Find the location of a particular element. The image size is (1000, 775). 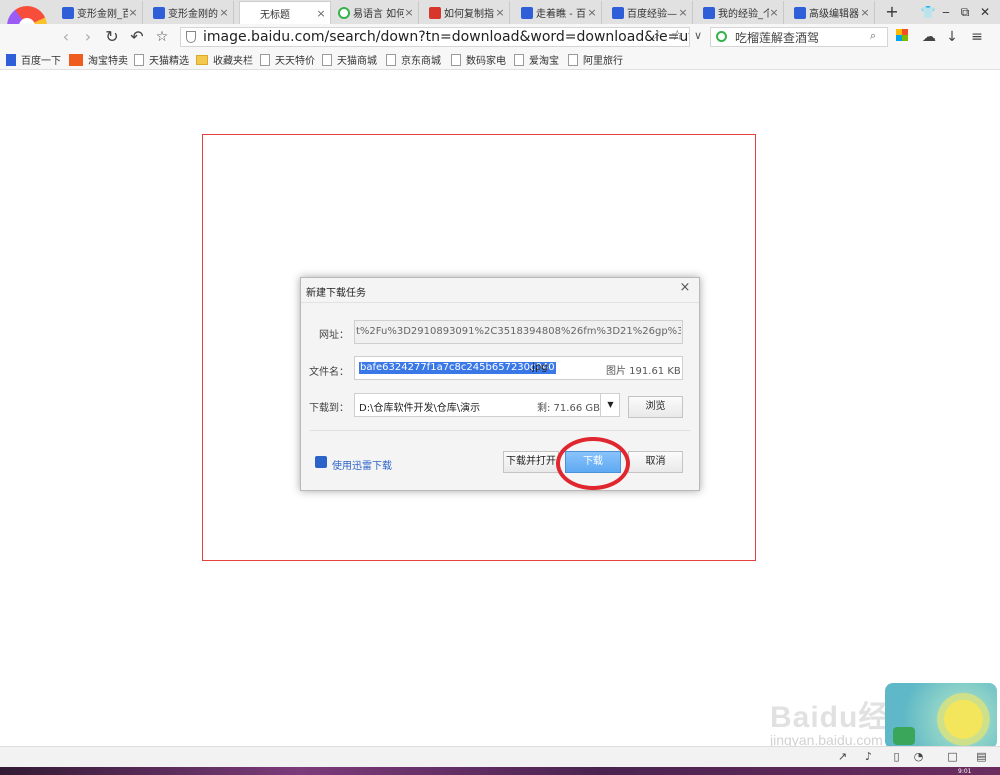

skin-icon: 👕 is located at coordinates (928, 12).